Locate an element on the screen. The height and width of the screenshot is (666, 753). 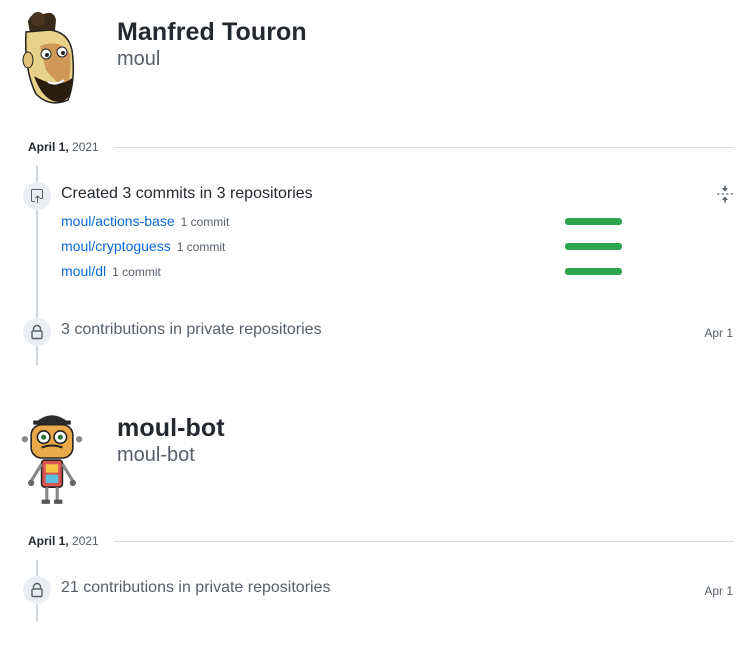
commits-summary: Created 3 commits in 3 repositories is located at coordinates (187, 193).